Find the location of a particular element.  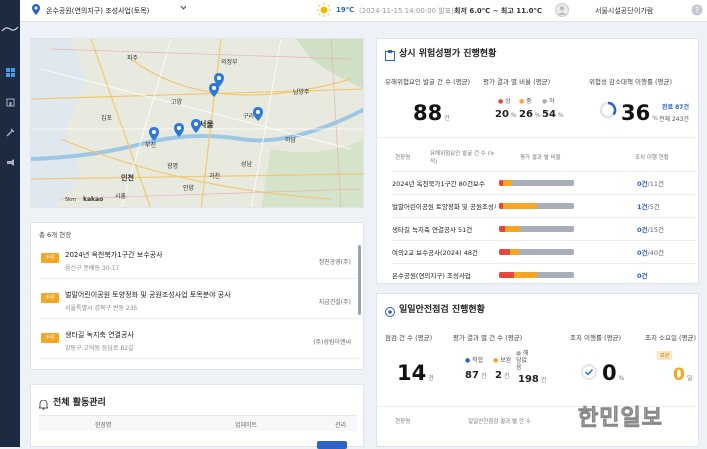

sidebar is located at coordinates (10, 223).